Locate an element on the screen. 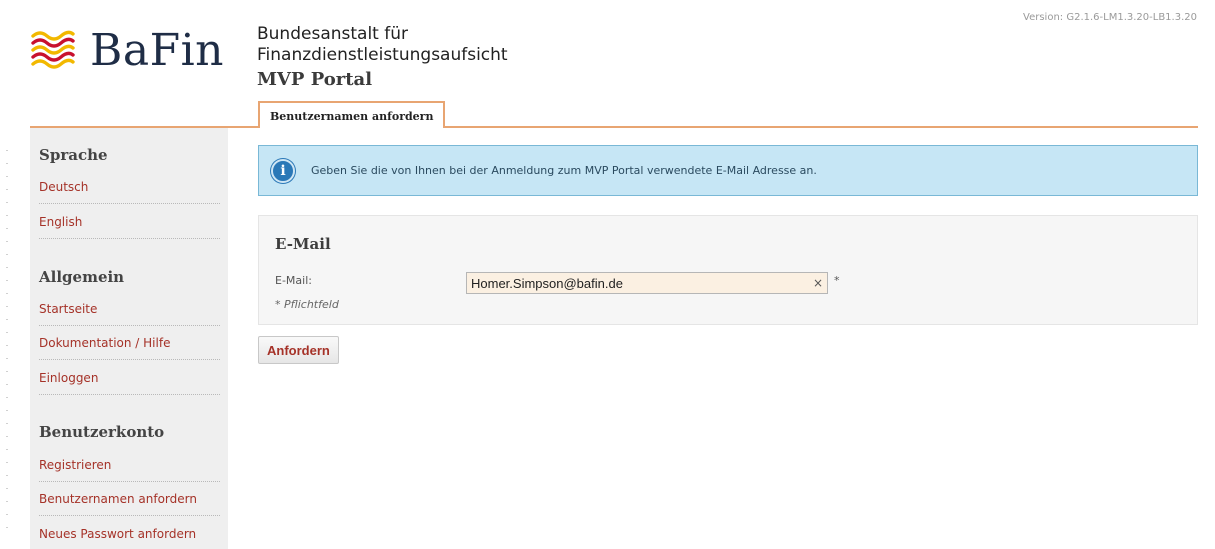 The height and width of the screenshot is (549, 1215). sidebar-item-registrieren: Registrieren is located at coordinates (129, 470).